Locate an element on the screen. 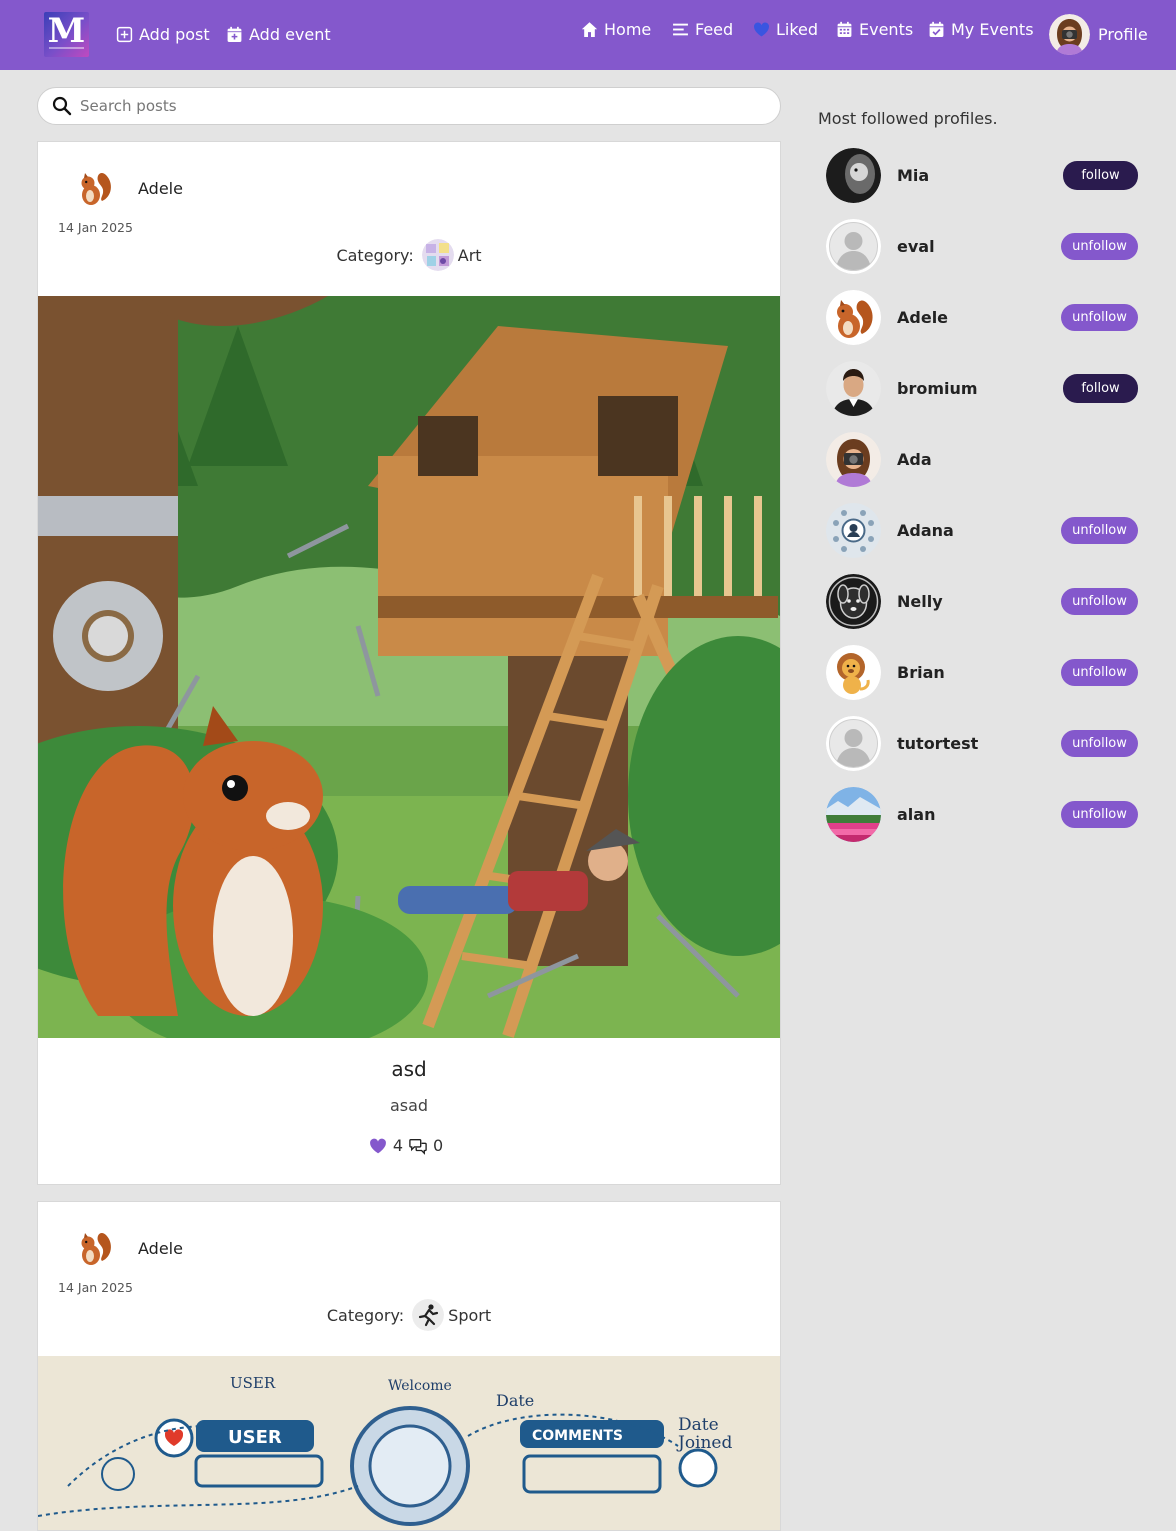 The width and height of the screenshot is (1176, 1531). profile-row: tutortest unfollow is located at coordinates (982, 743).